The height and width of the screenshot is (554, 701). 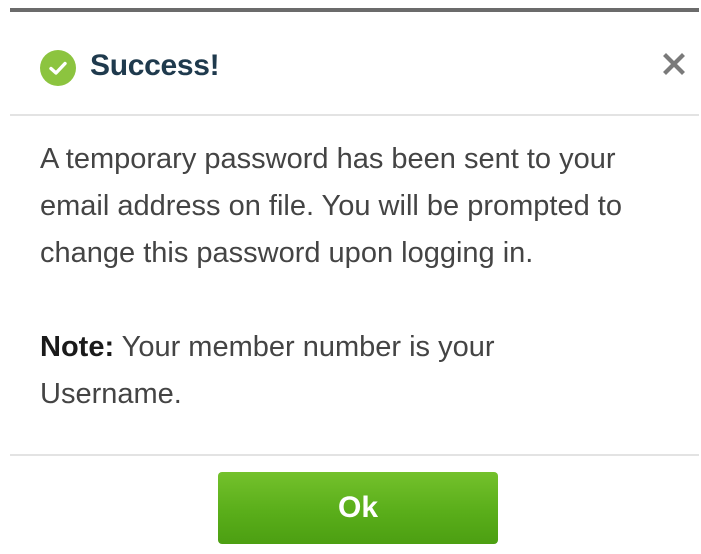 I want to click on close-icon, so click(x=674, y=66).